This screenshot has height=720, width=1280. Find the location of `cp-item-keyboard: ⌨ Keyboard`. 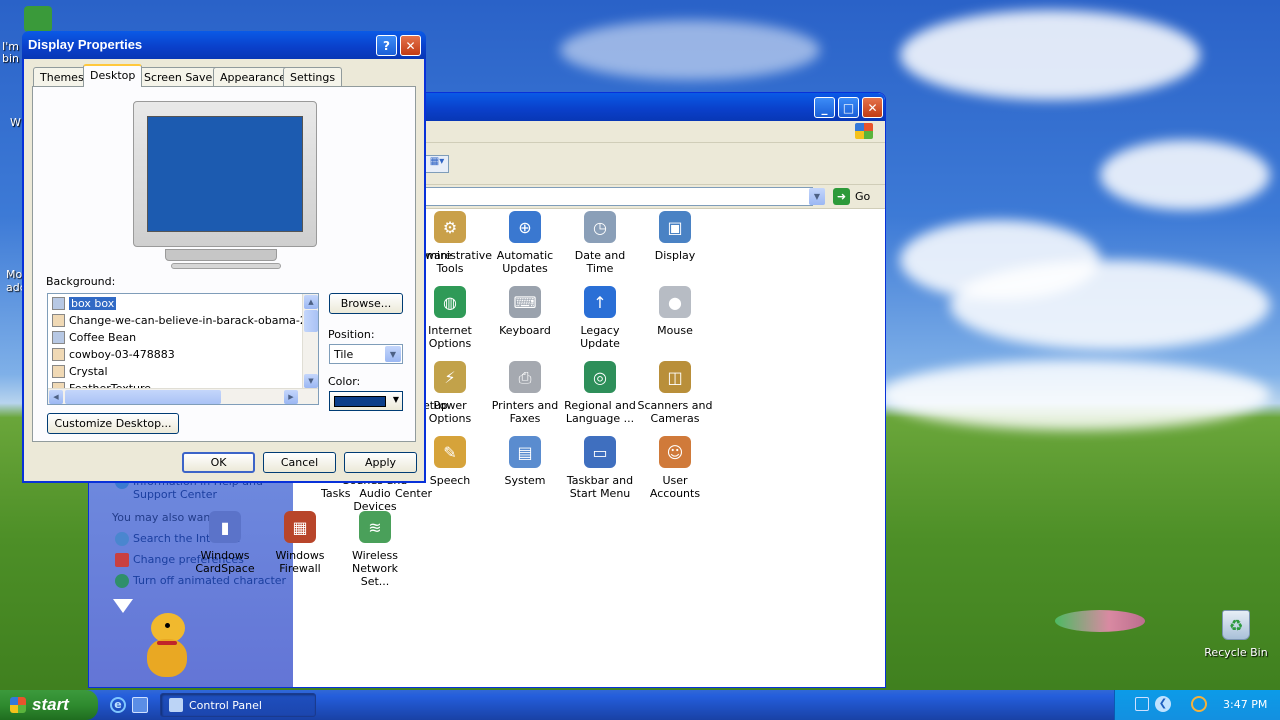

cp-item-keyboard: ⌨ Keyboard is located at coordinates (525, 311).